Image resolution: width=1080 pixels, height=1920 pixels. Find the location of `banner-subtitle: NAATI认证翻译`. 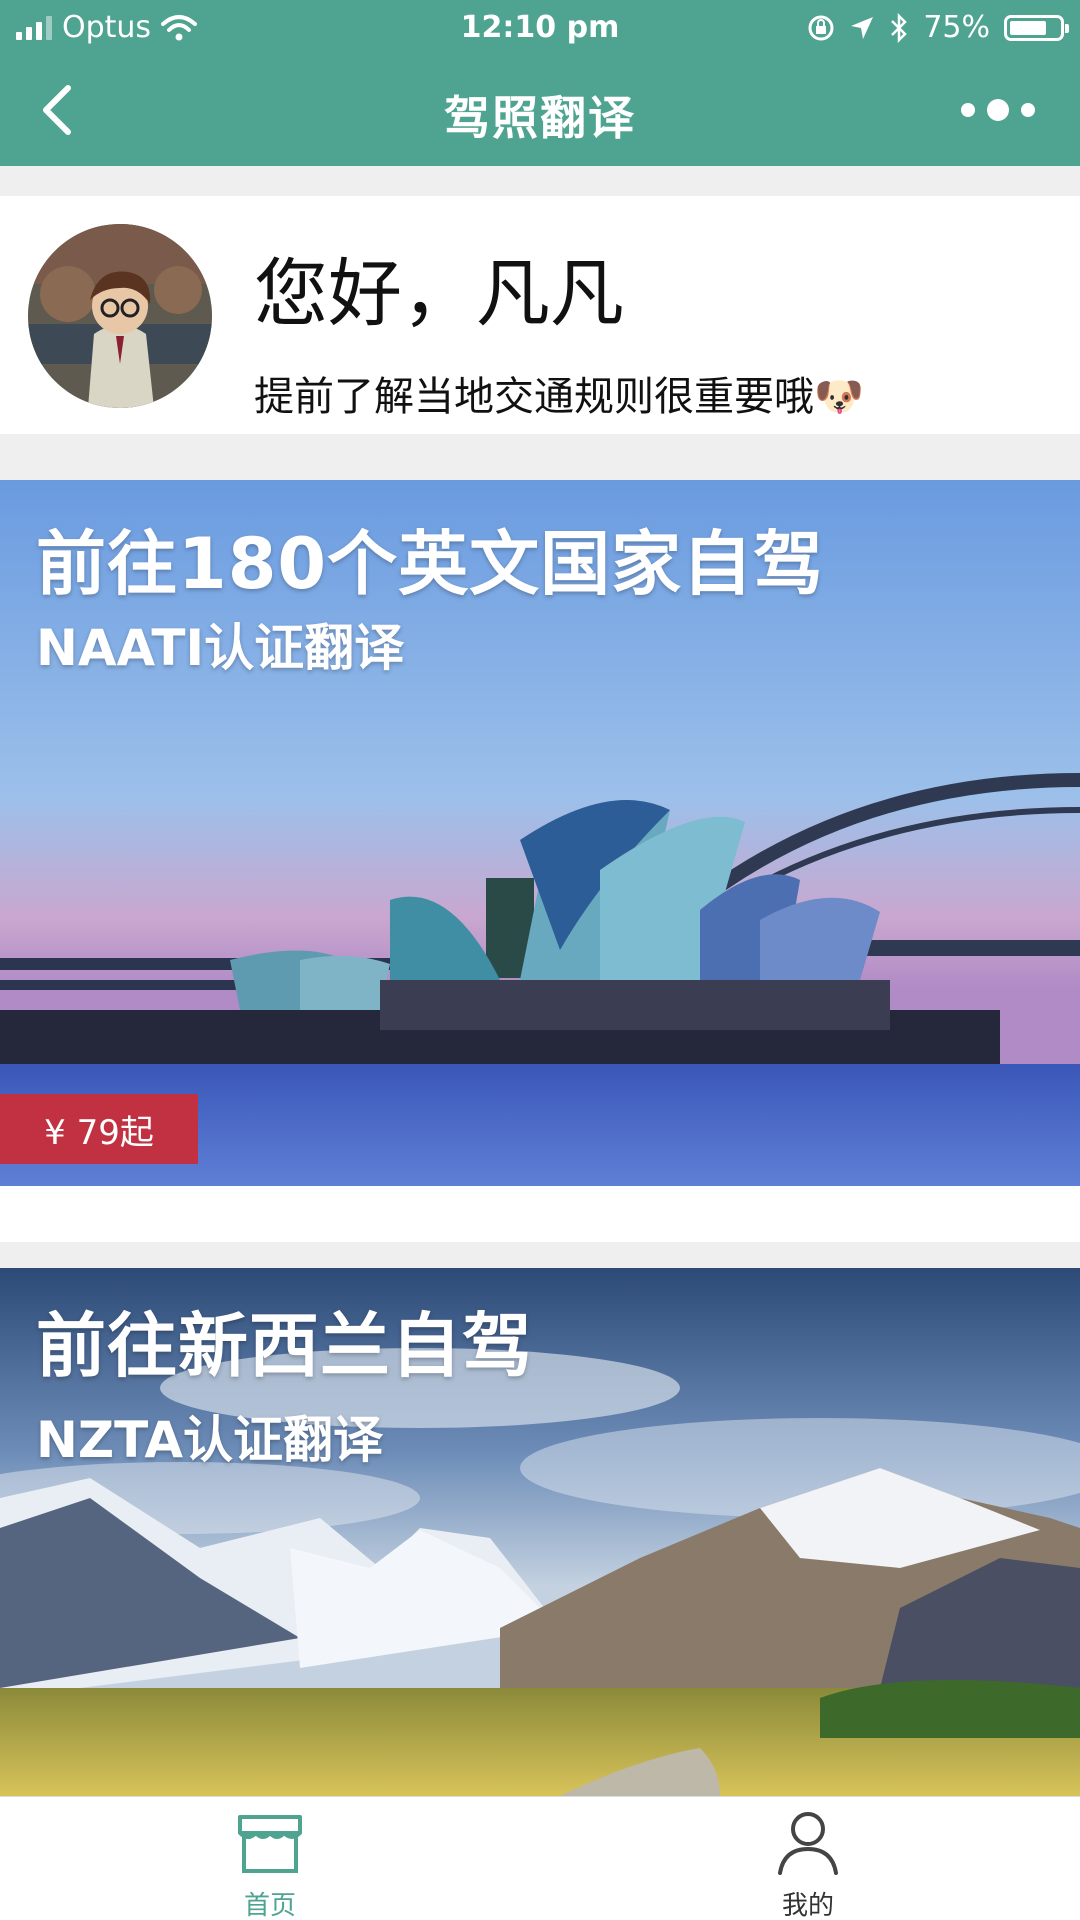

banner-subtitle: NAATI认证翻译 is located at coordinates (220, 648).